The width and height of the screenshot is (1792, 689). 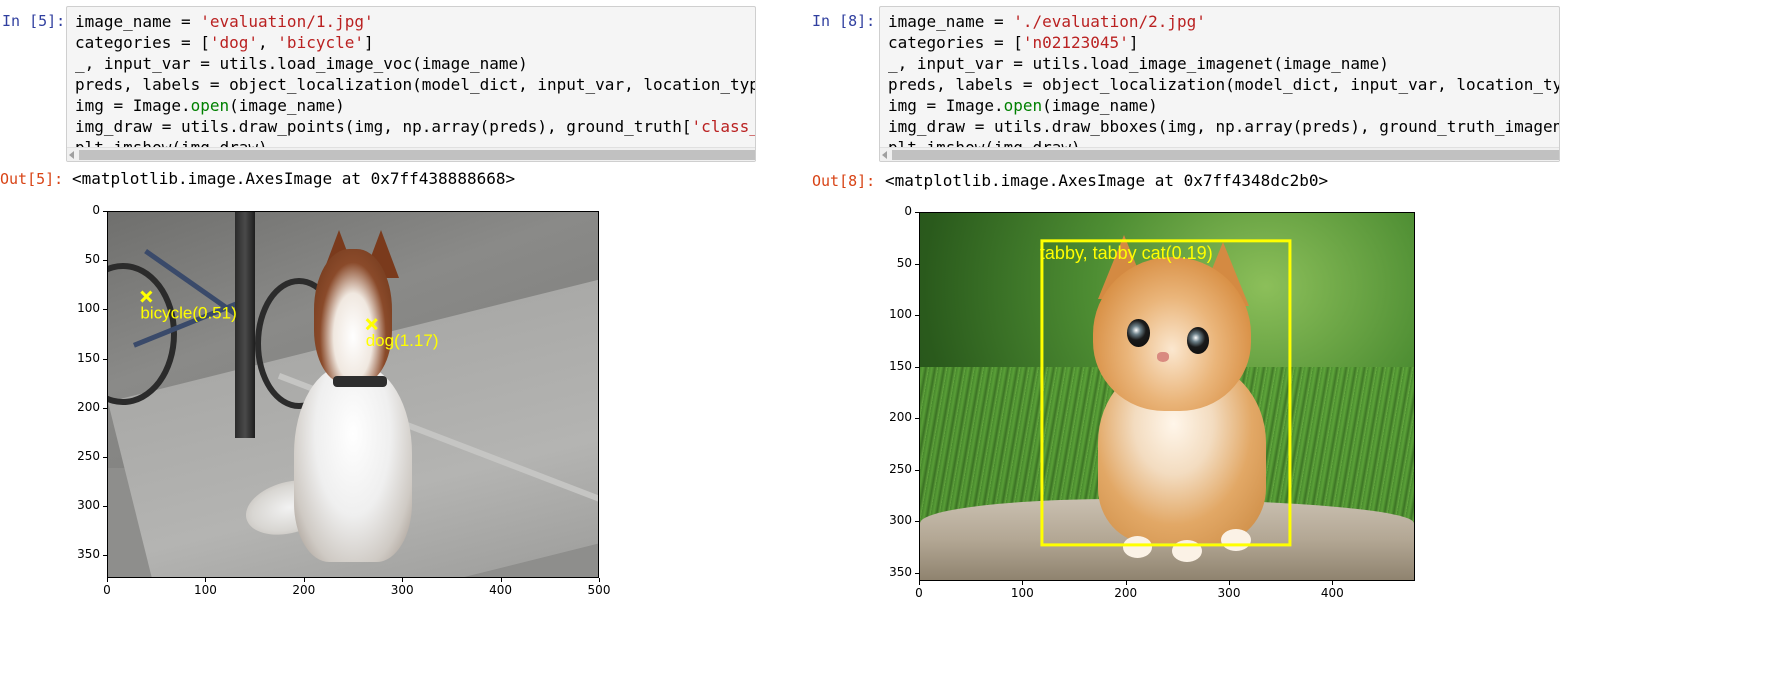 What do you see at coordinates (1223, 21) in the screenshot?
I see `code-line: image_name = './evaluation/2.jpg'` at bounding box center [1223, 21].